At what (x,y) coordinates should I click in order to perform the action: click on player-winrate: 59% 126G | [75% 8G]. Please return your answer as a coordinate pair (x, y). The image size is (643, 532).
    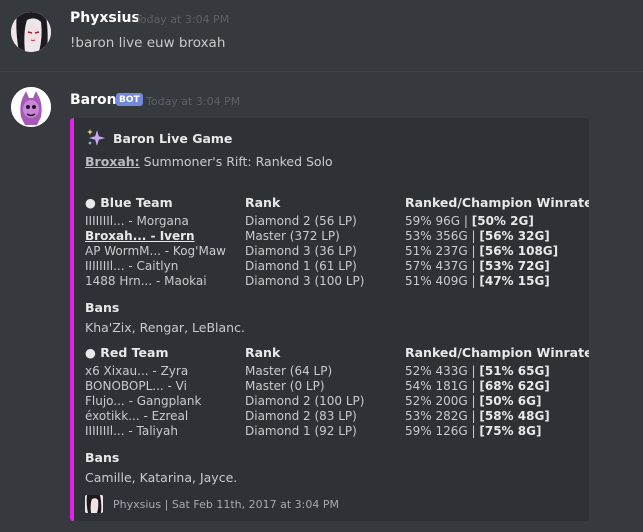
    Looking at the image, I should click on (473, 431).